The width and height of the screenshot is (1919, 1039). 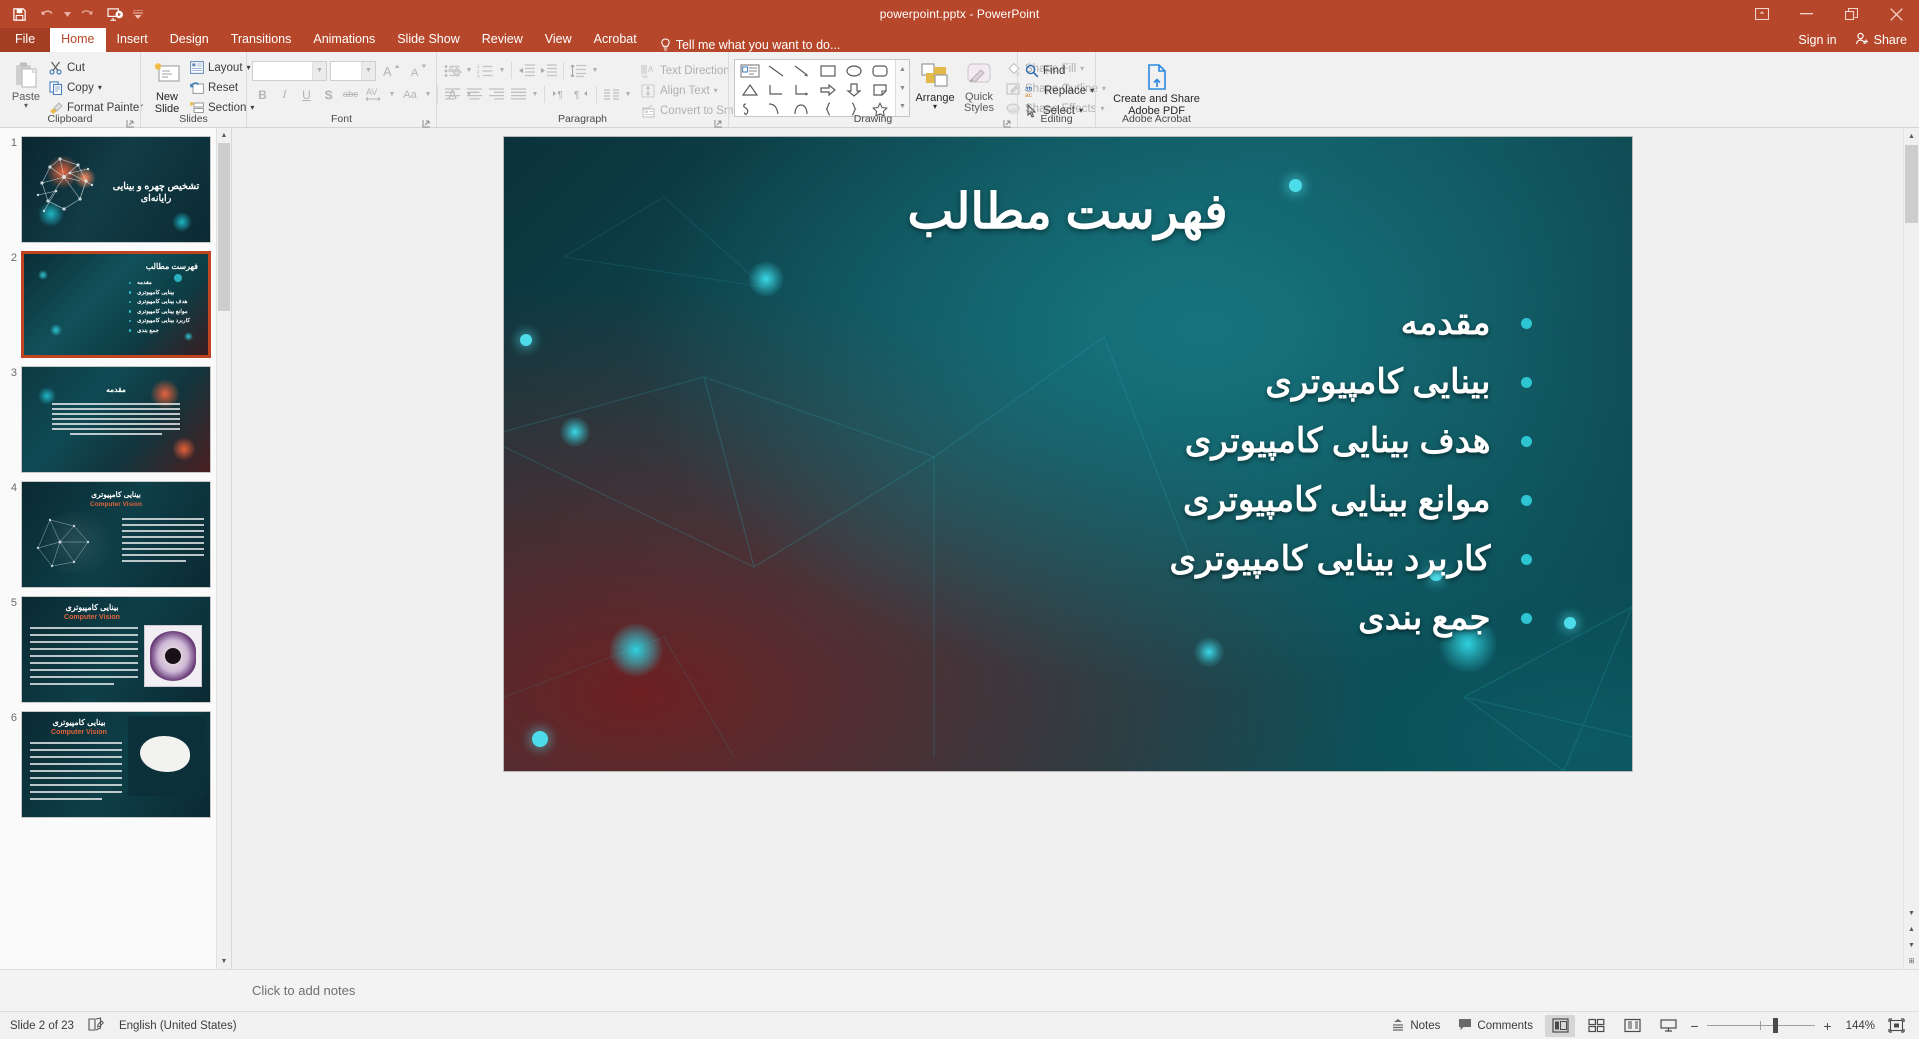 I want to click on align-center-button, so click(x=474, y=94).